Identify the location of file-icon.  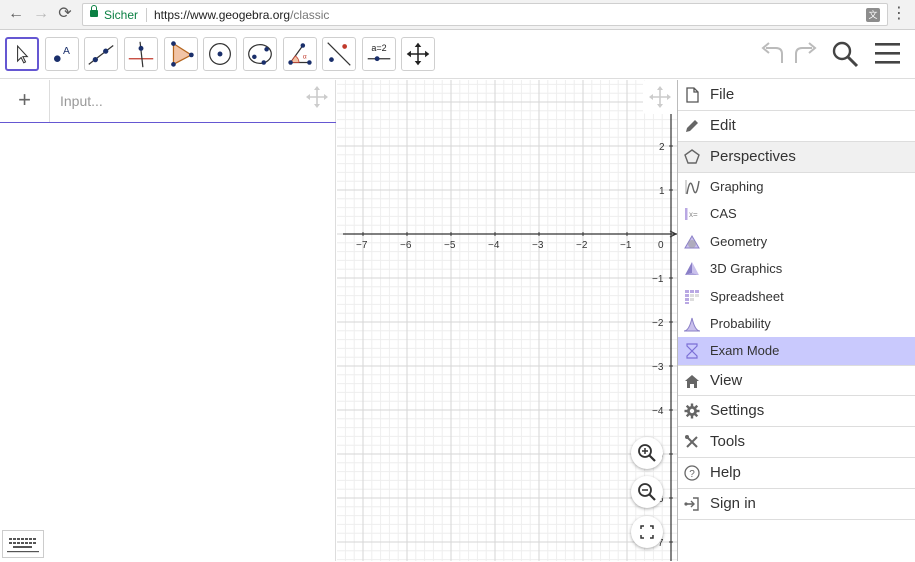
(692, 95).